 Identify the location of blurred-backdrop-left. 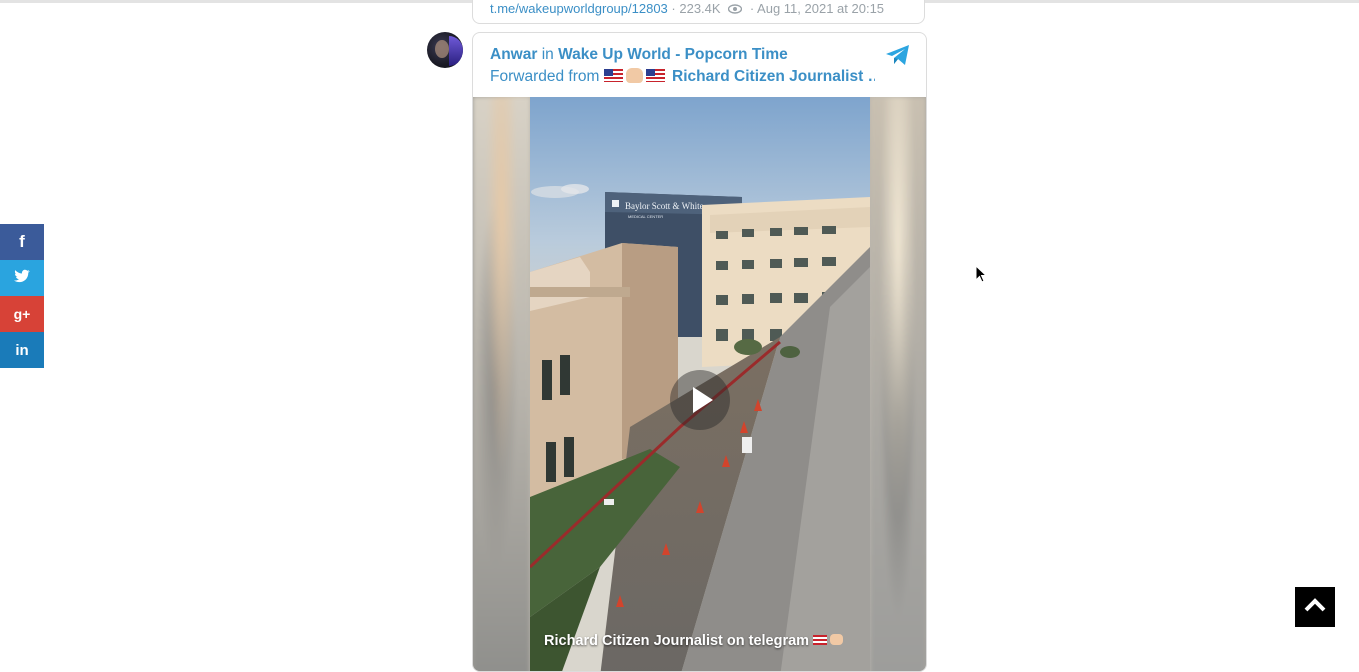
(501, 384).